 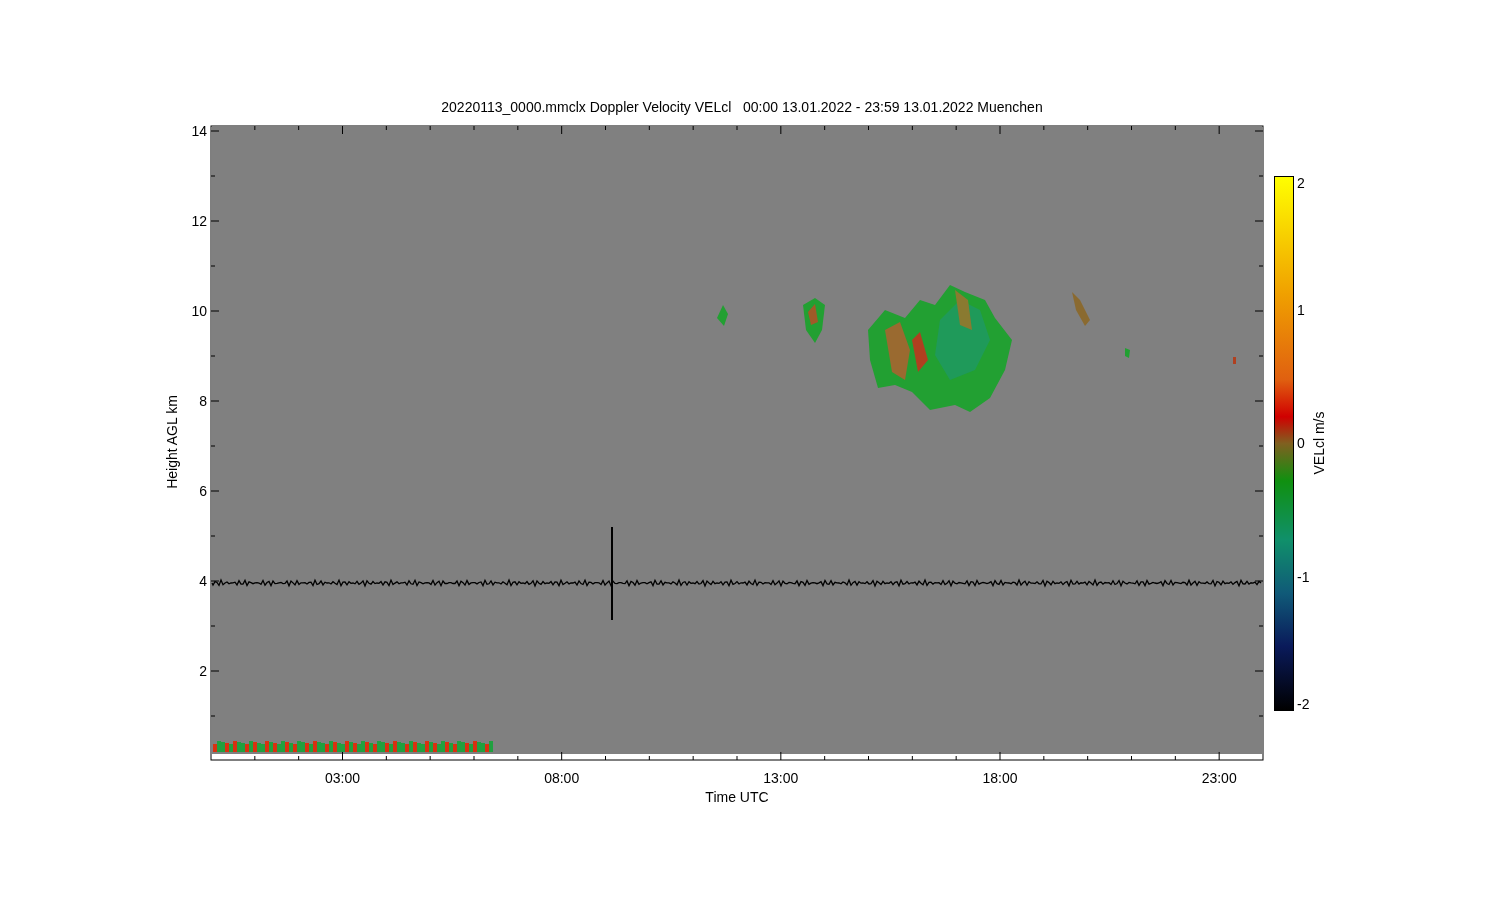 I want to click on tick-label: 4, so click(x=203, y=581).